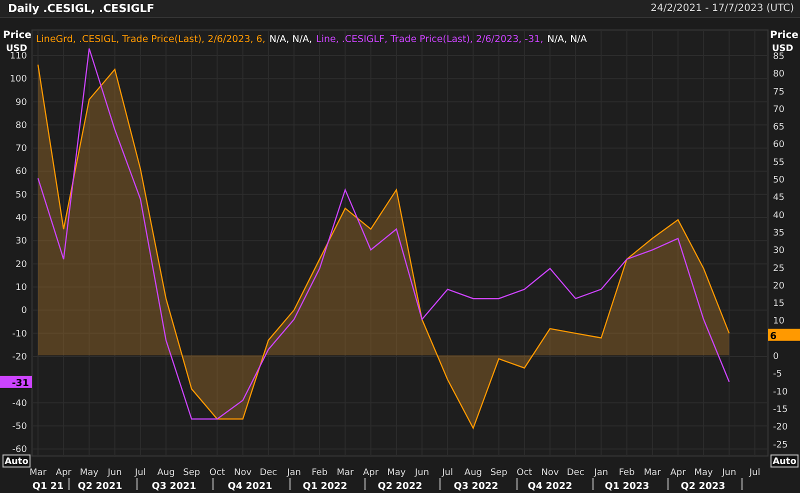 The height and width of the screenshot is (493, 800). I want to click on value-badge: 6, so click(784, 335).